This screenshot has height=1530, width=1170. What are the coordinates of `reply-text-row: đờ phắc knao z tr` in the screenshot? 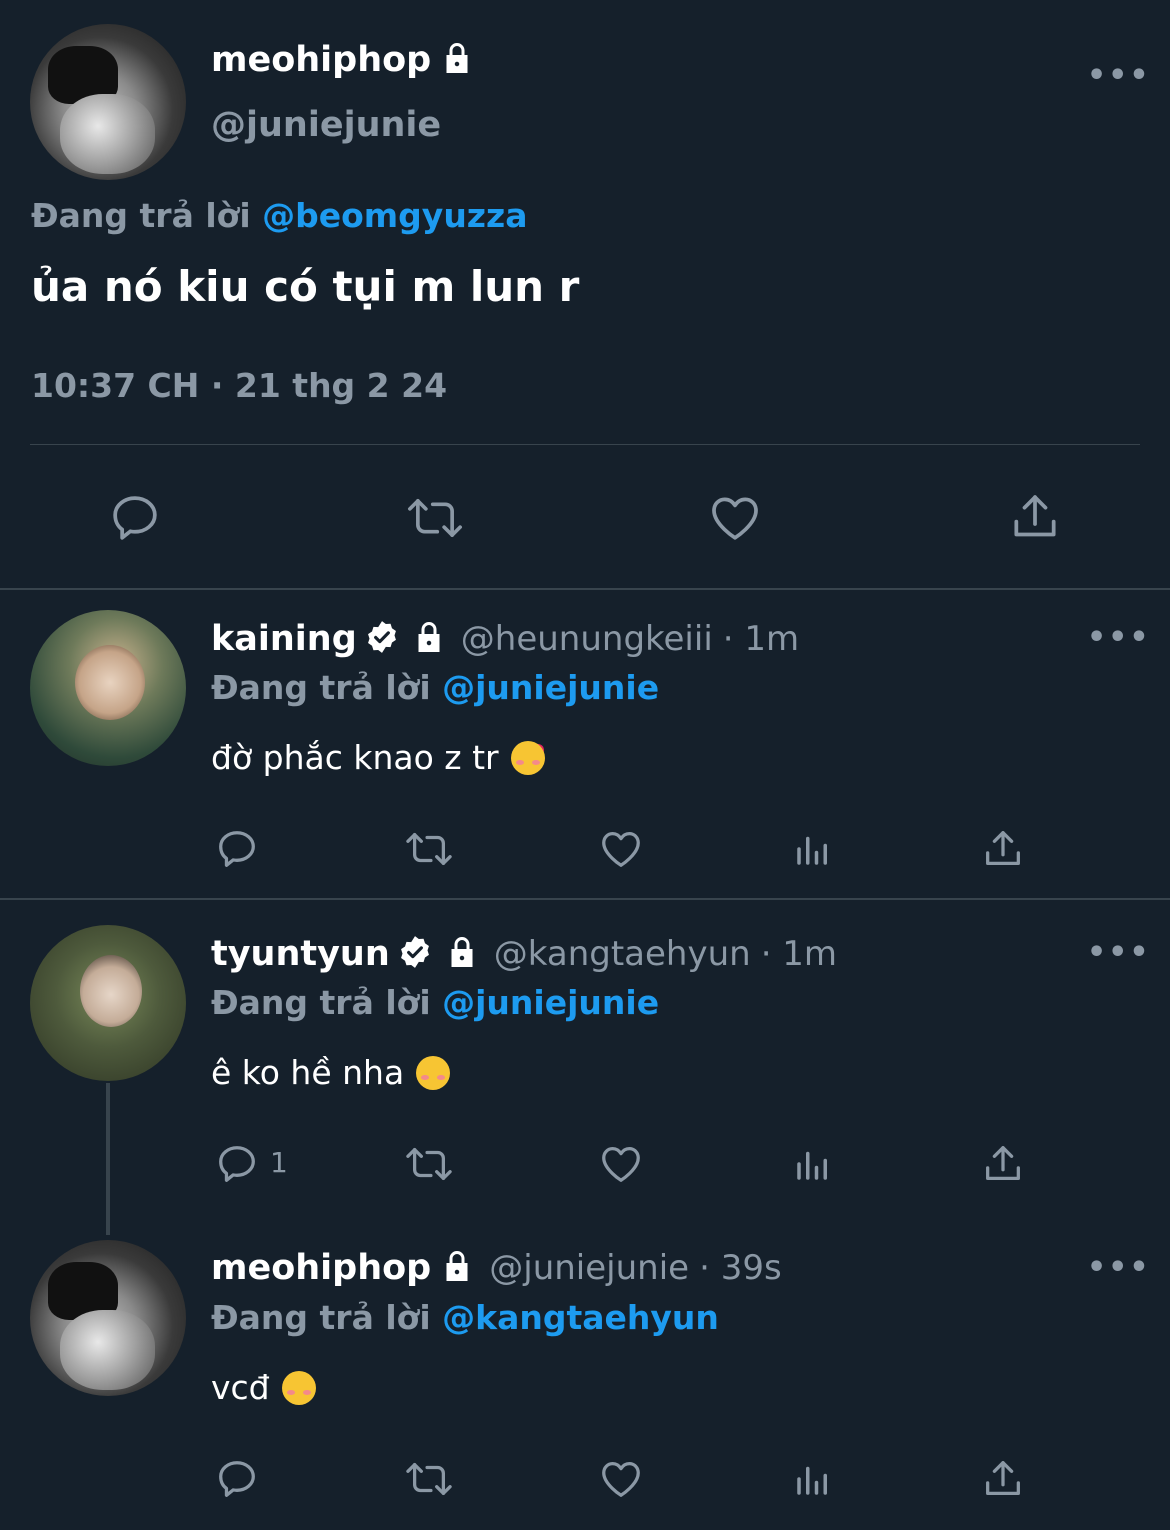 It's located at (378, 757).